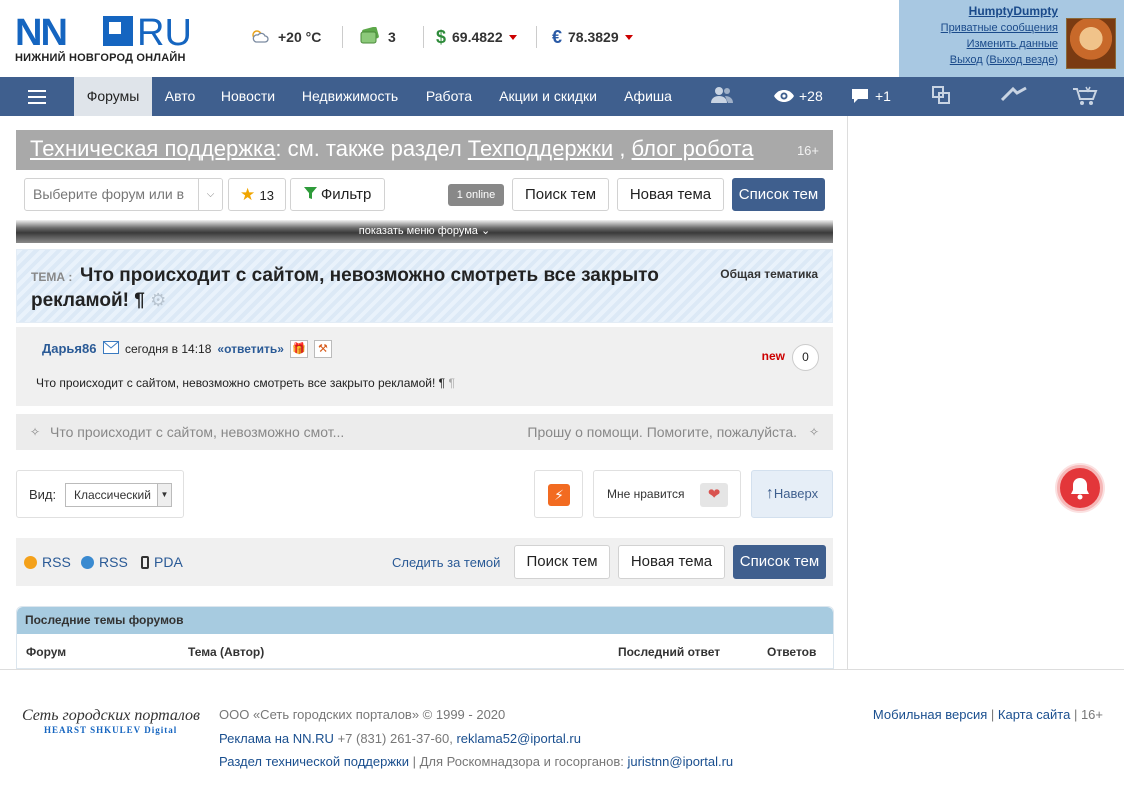 This screenshot has height=800, width=1124. What do you see at coordinates (791, 652) in the screenshot?
I see `column-header-replies: Ответов` at bounding box center [791, 652].